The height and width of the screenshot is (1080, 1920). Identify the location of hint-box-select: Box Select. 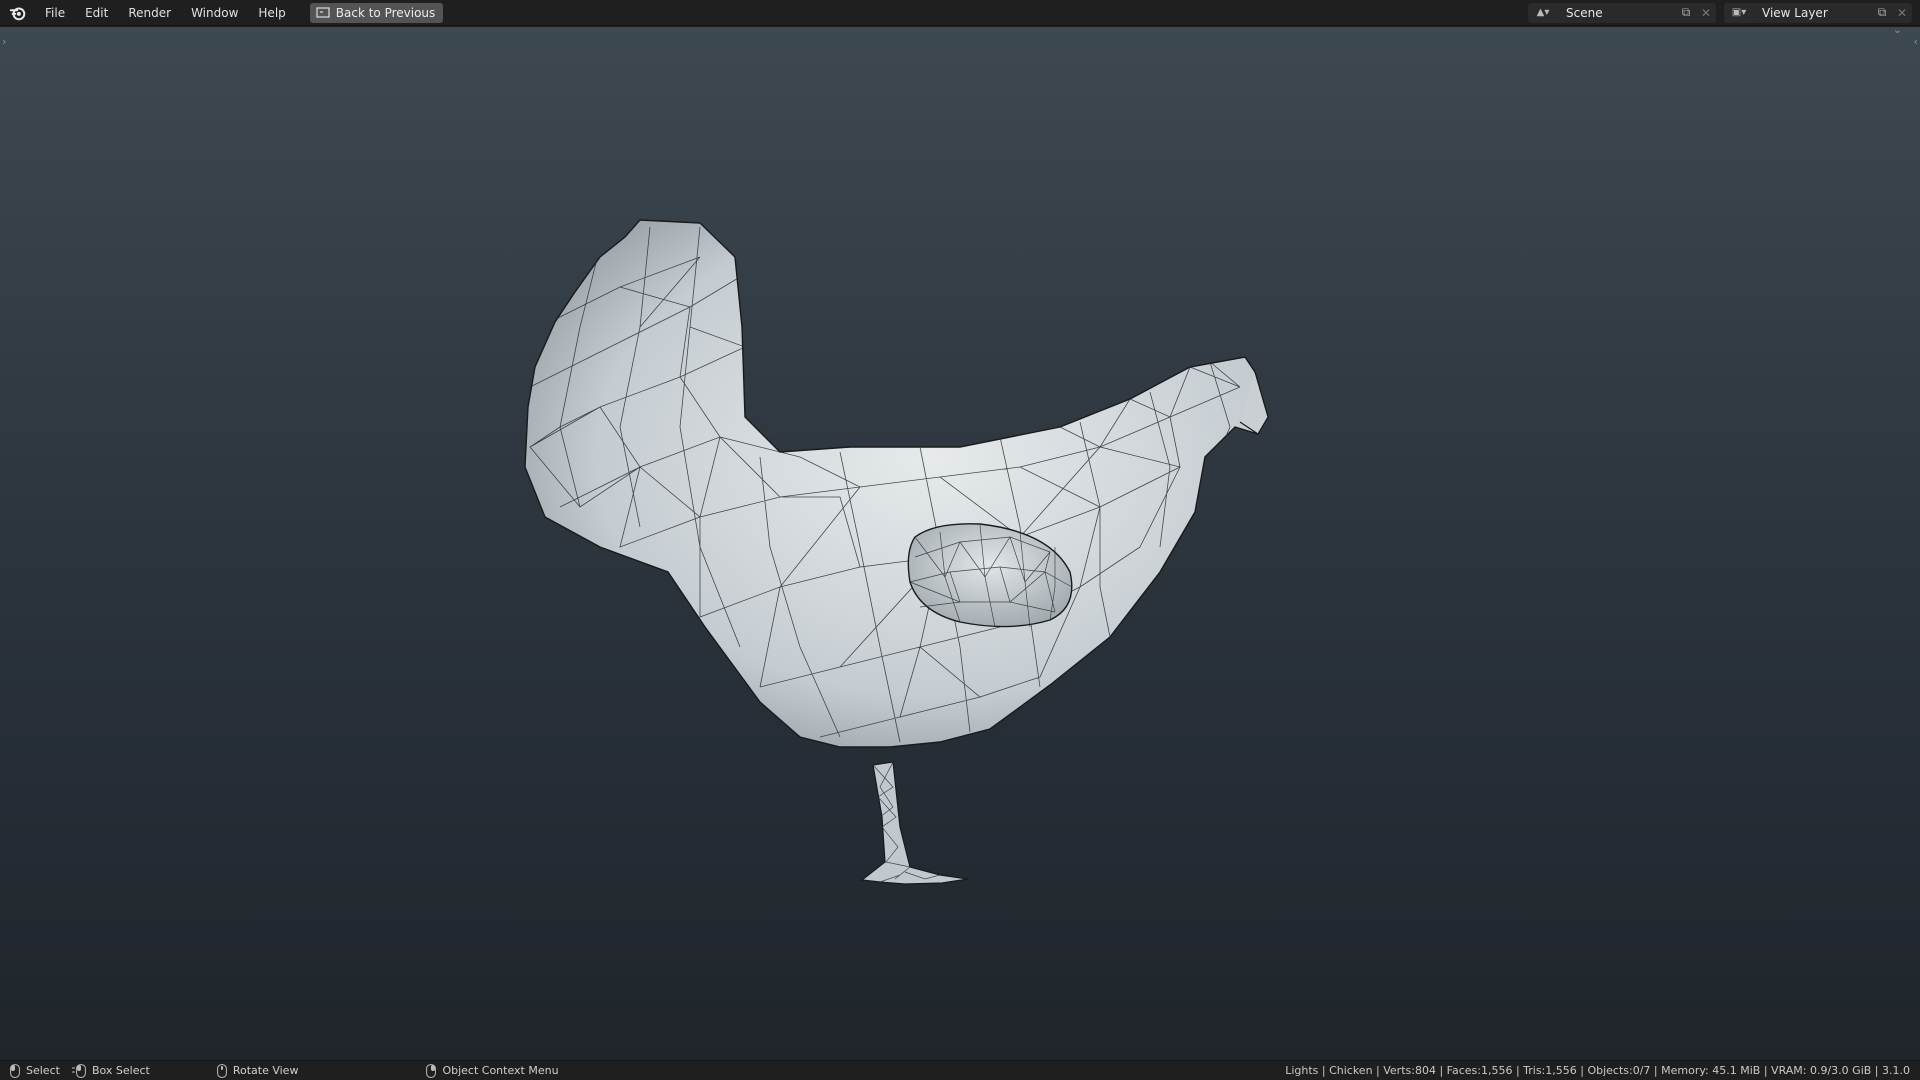
(110, 1070).